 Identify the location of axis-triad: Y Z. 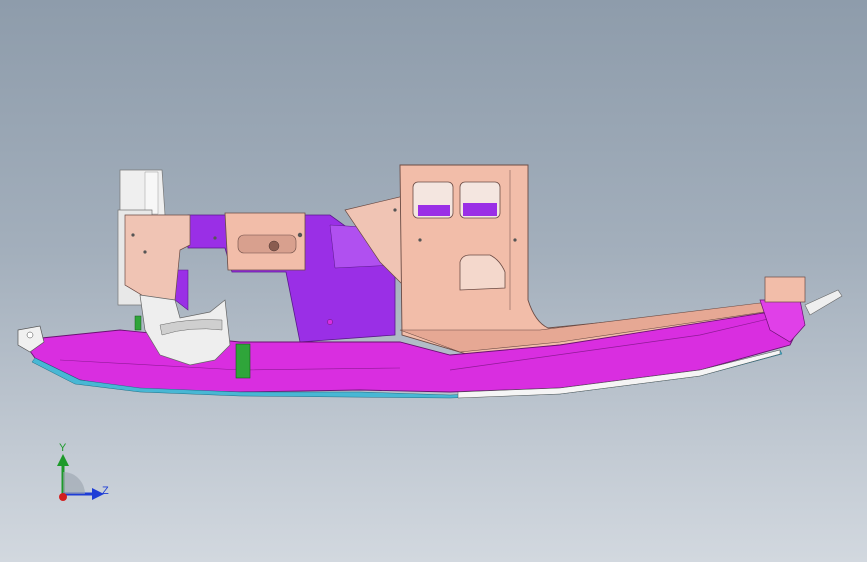
(81, 475).